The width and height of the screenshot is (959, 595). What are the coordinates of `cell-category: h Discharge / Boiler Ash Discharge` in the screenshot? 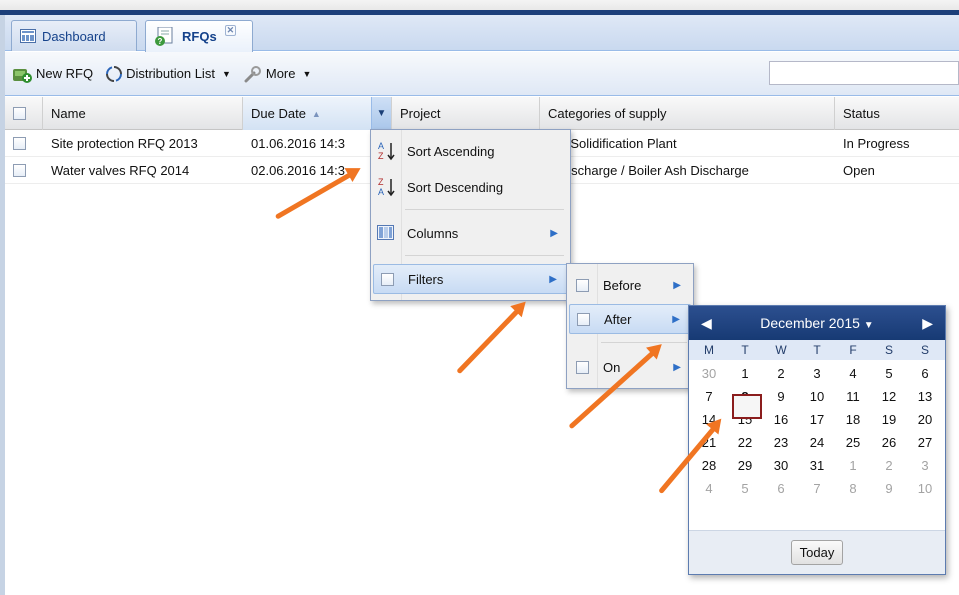 It's located at (648, 170).